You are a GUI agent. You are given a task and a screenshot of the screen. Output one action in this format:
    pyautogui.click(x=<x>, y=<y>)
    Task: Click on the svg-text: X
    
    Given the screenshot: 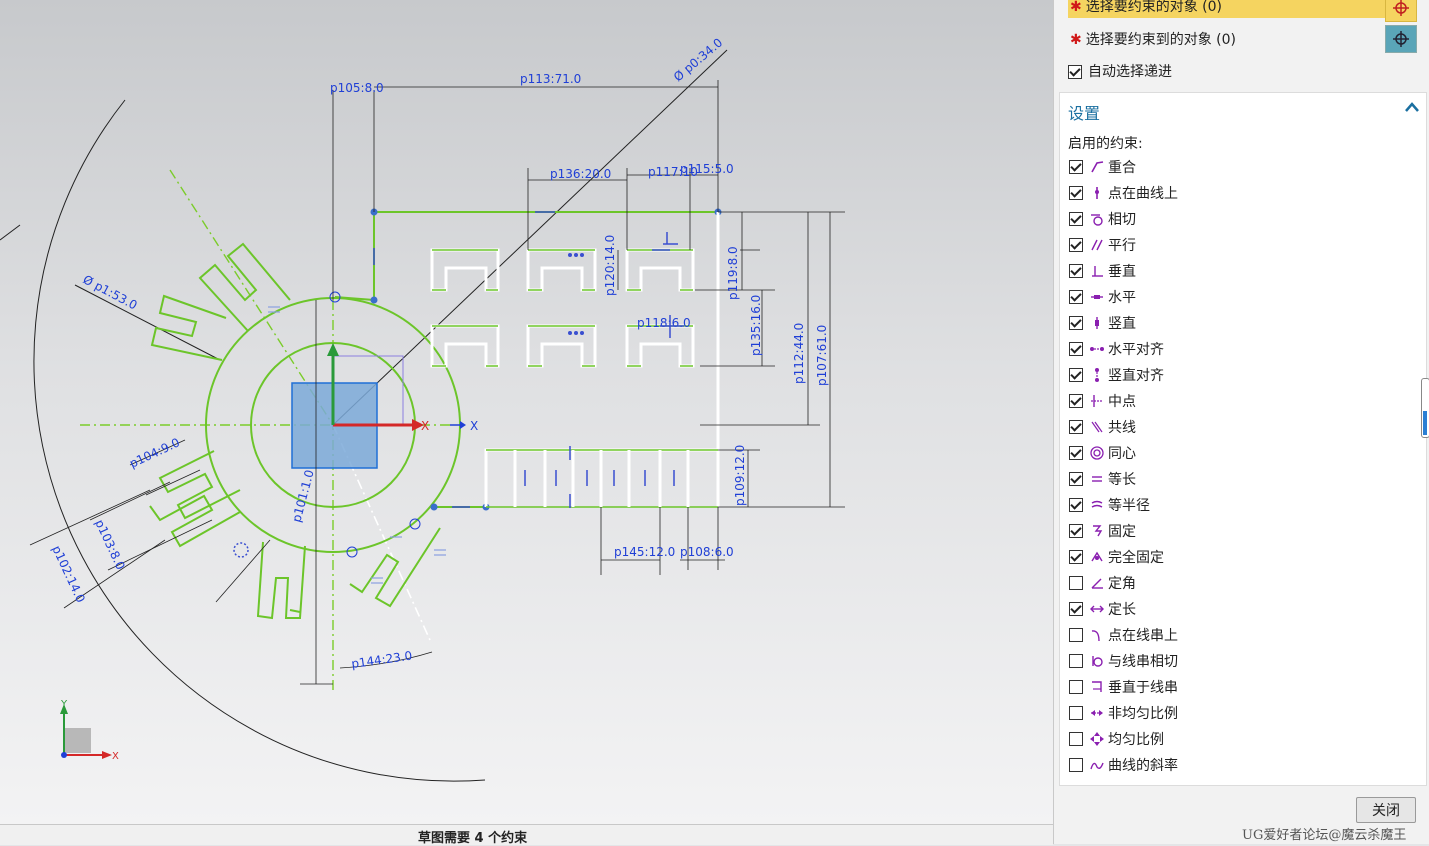 What is the action you would take?
    pyautogui.click(x=115, y=756)
    